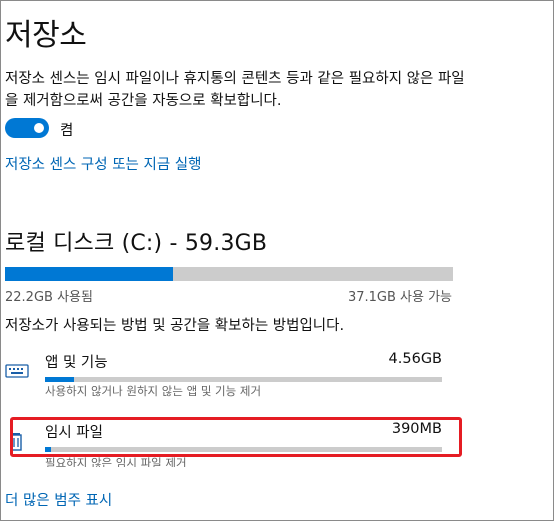 This screenshot has width=554, height=521. Describe the element at coordinates (39, 128) in the screenshot. I see `toggle-knob` at that location.